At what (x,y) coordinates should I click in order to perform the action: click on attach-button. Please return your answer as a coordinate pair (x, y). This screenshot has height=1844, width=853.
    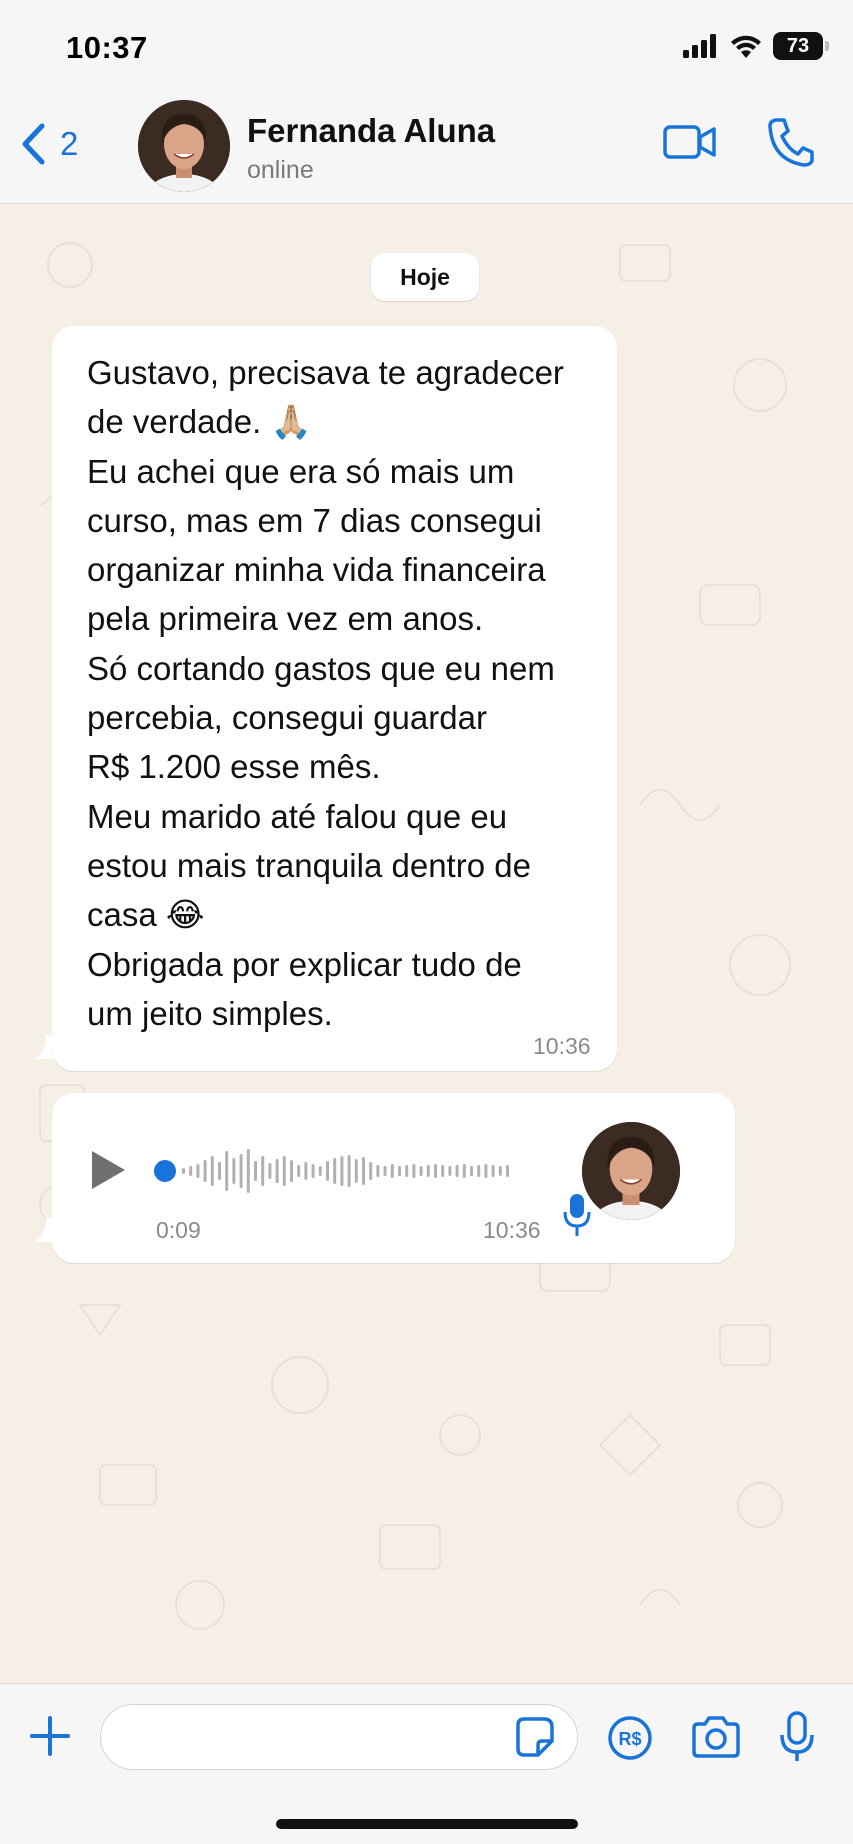
    Looking at the image, I should click on (50, 1738).